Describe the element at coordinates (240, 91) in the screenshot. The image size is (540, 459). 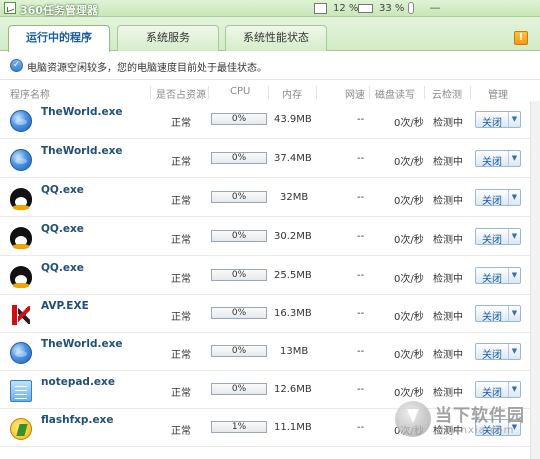
I see `column-cpu: CPU` at that location.